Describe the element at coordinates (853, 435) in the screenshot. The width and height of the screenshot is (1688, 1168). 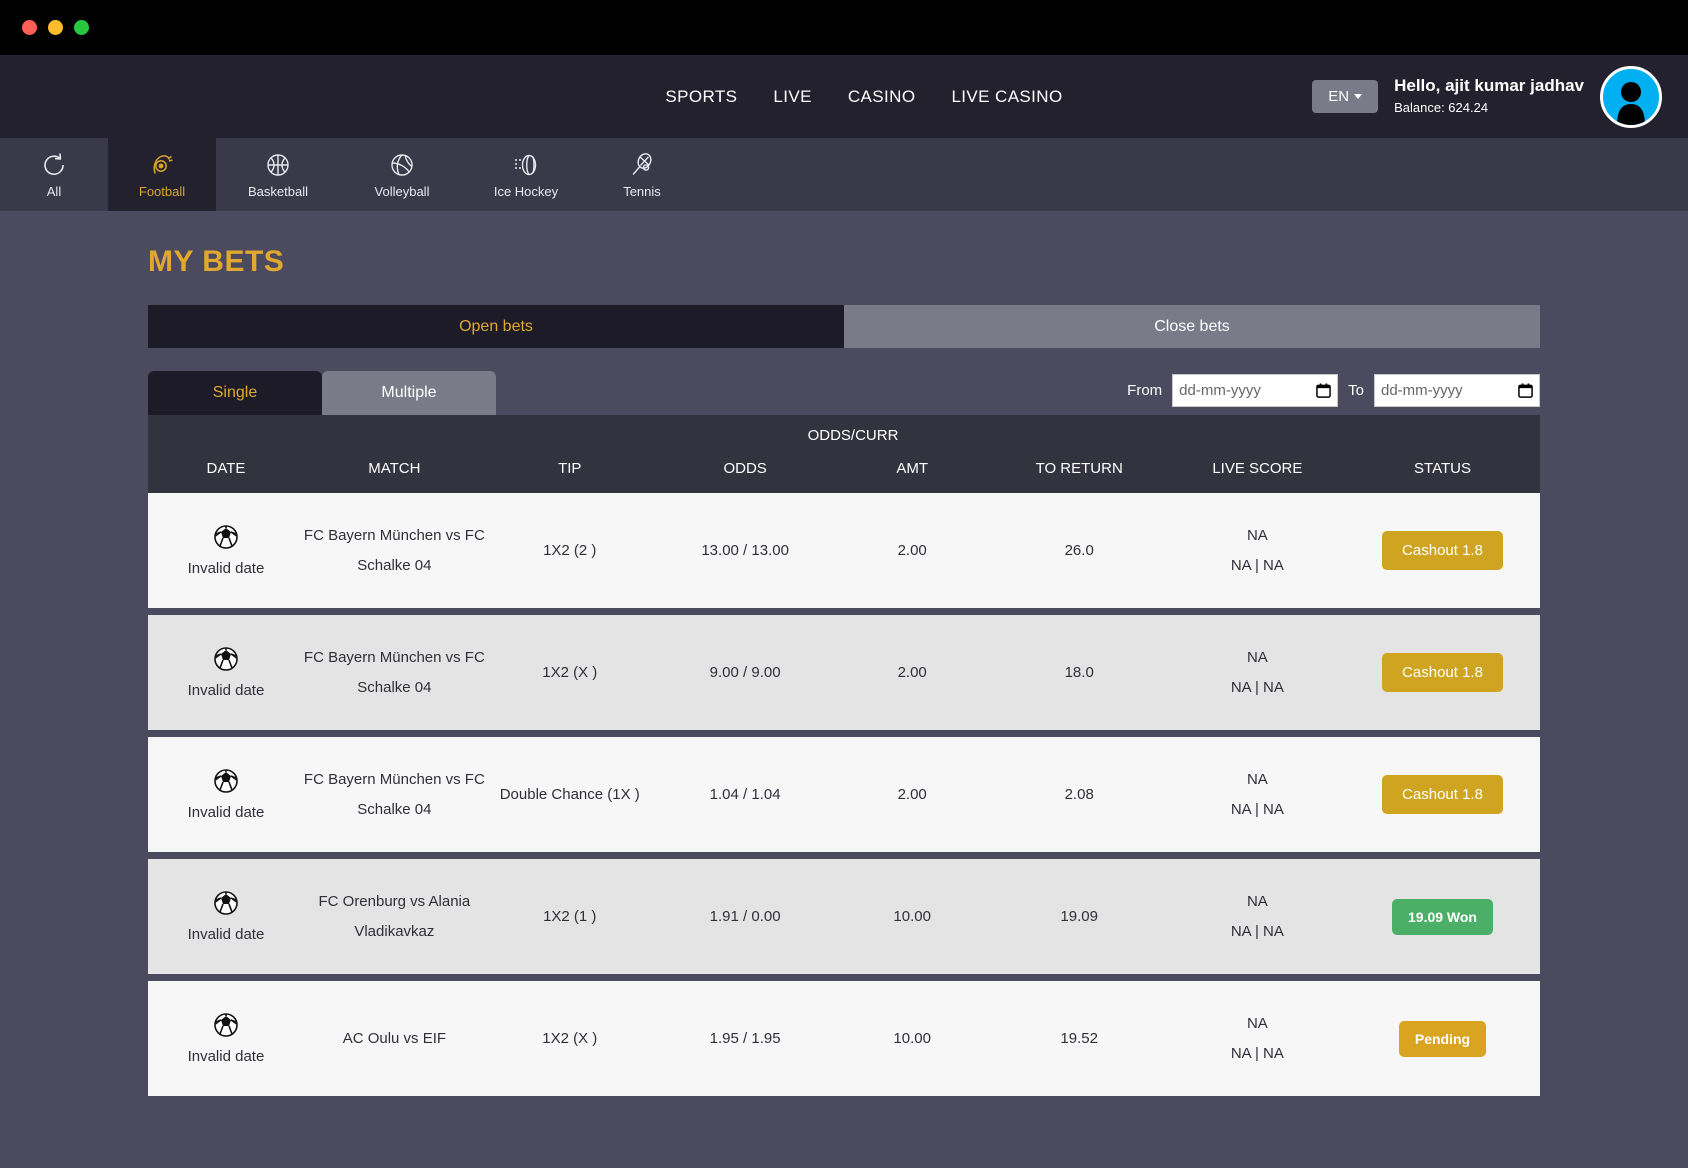
I see `odds-curr-group-label: ODDS/CURR` at that location.